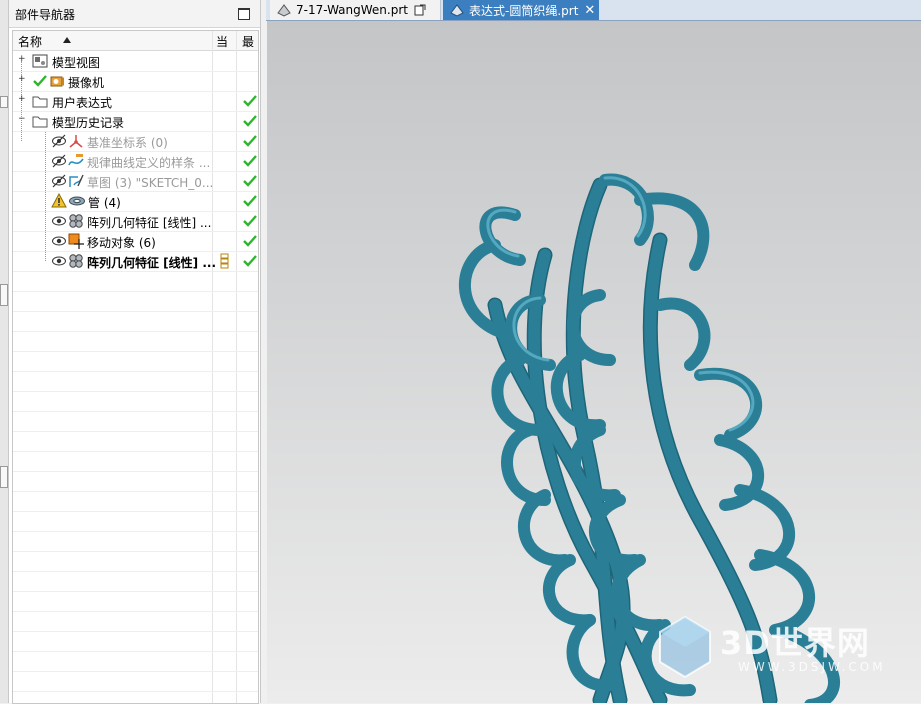 The height and width of the screenshot is (704, 921). I want to click on tree-row-label: 移动对象 (6), so click(121, 243).